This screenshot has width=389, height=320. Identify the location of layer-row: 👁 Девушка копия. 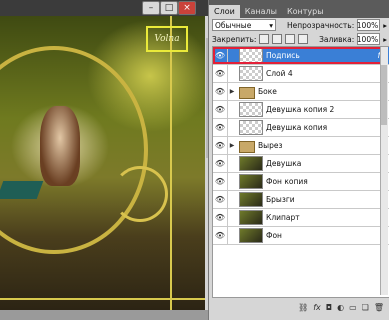
(301, 128).